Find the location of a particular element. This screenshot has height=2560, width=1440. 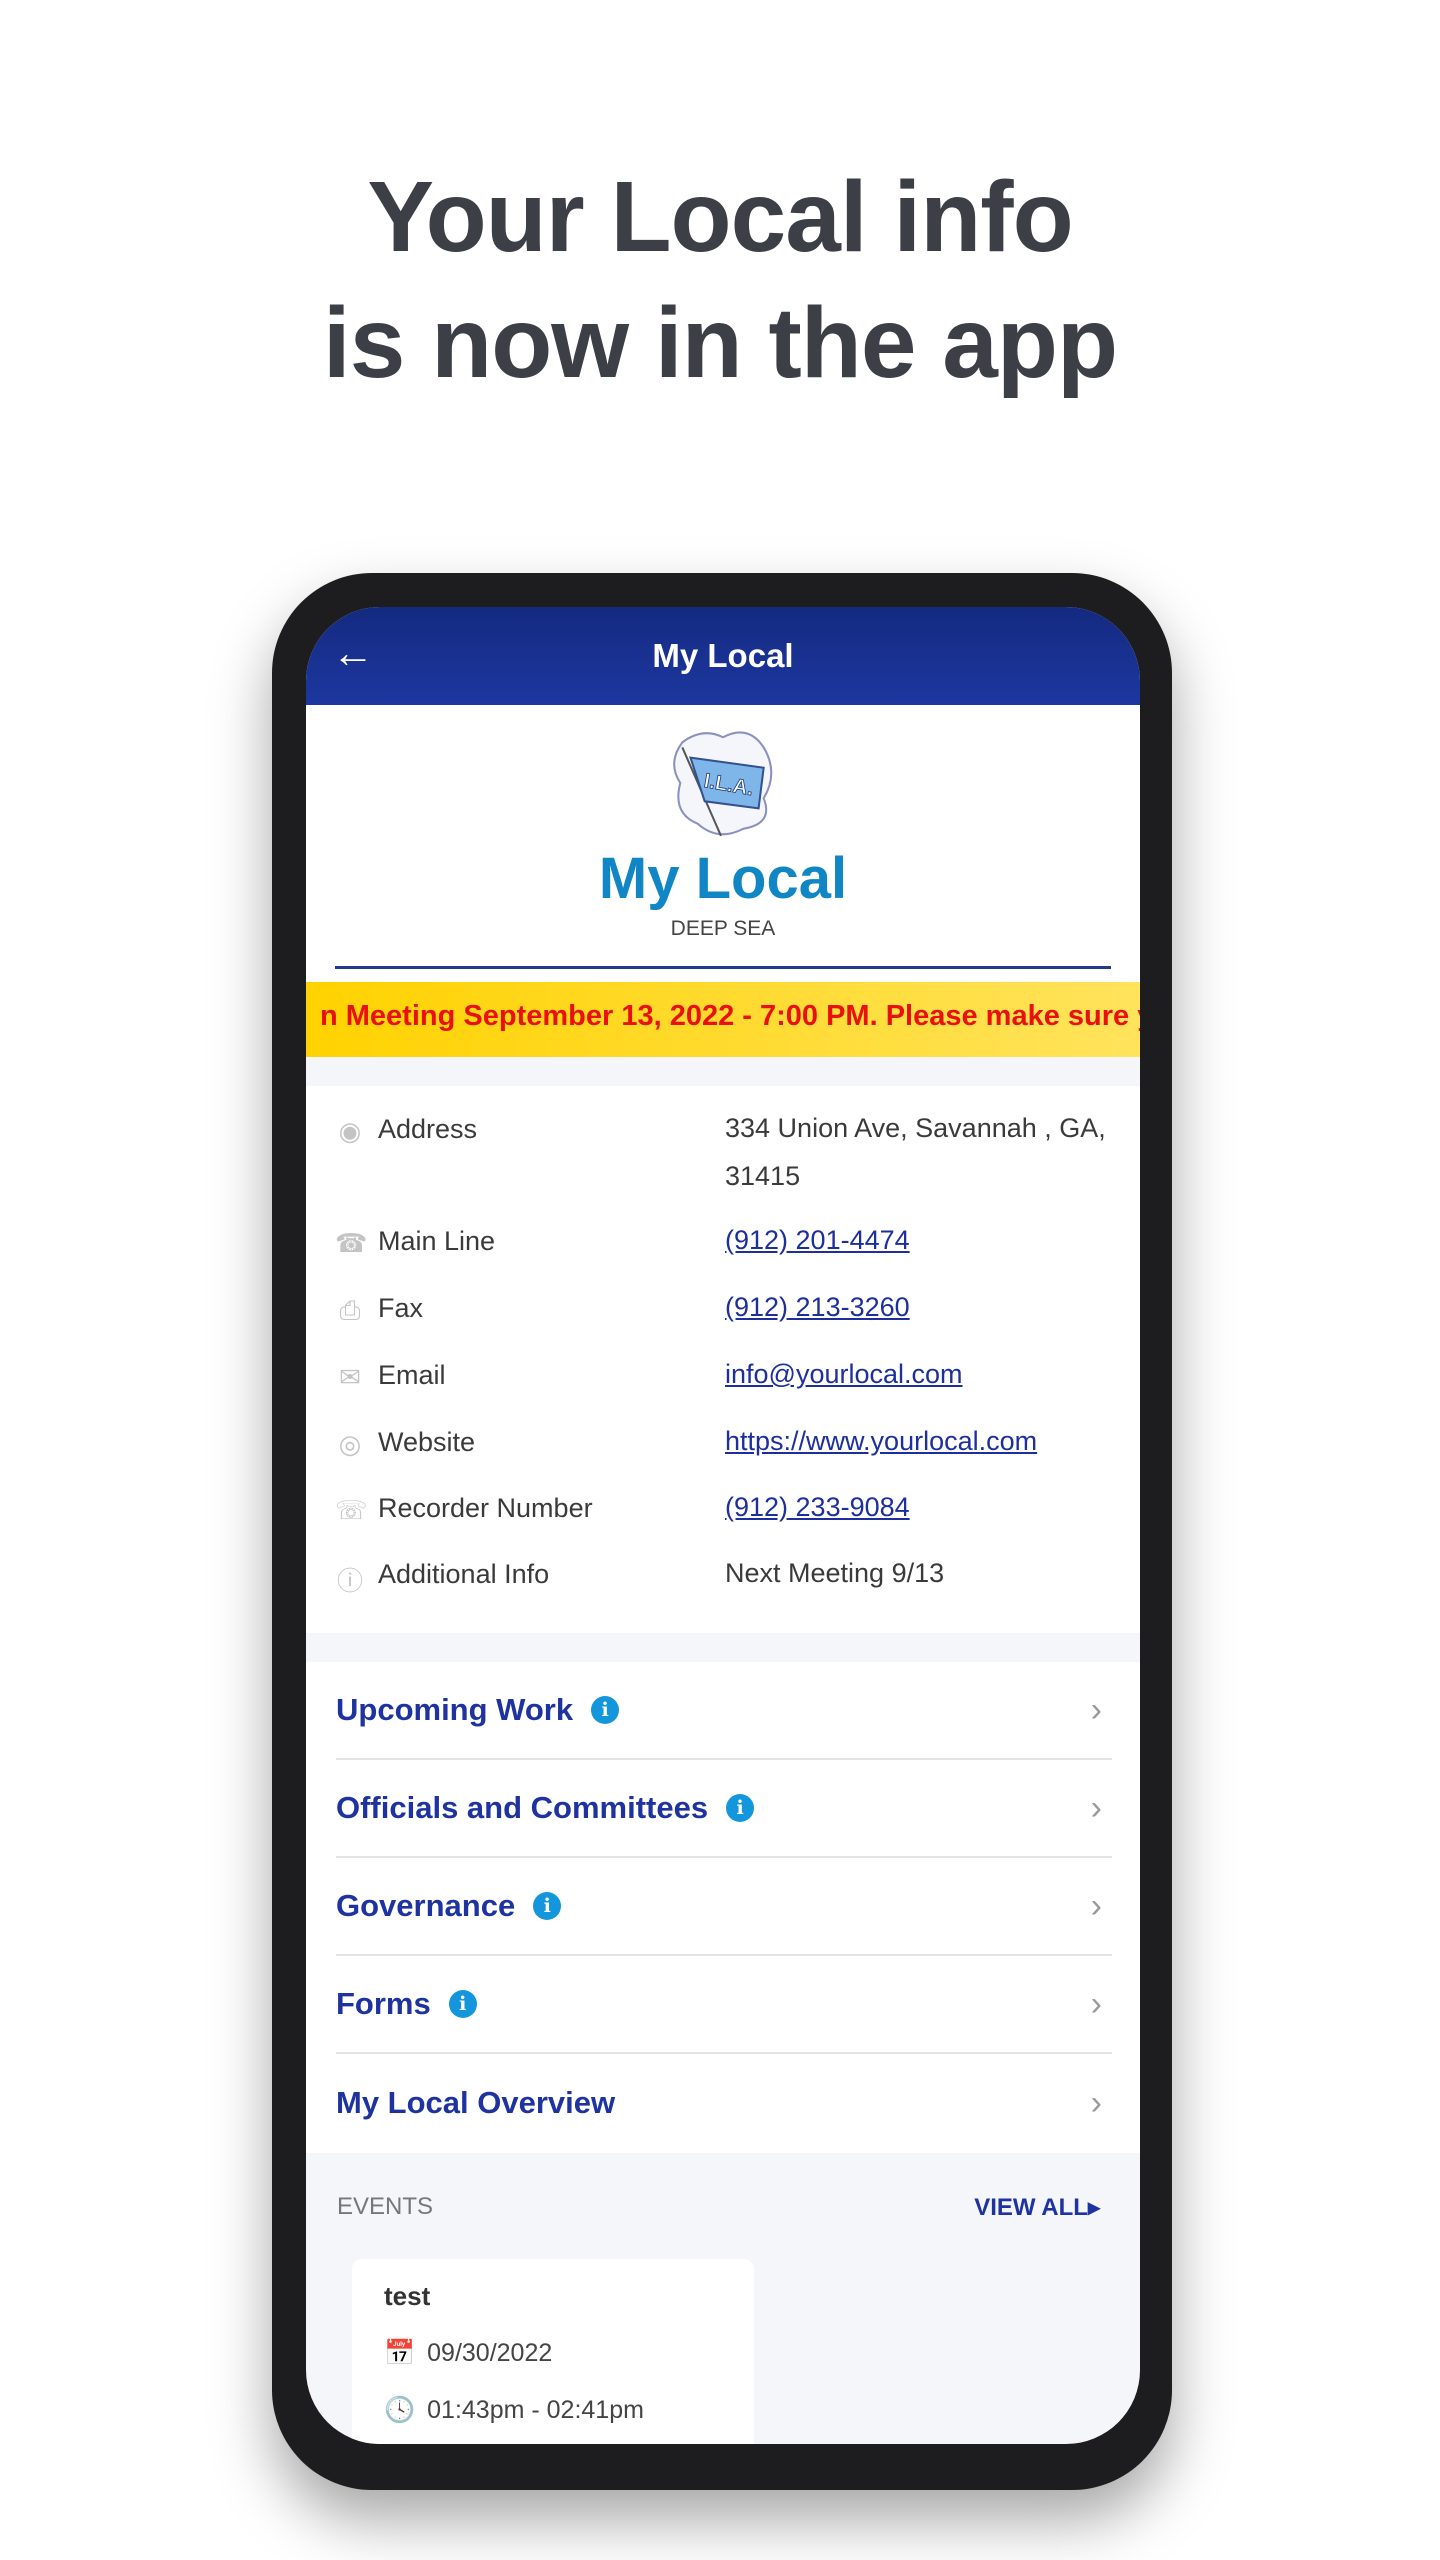

phone-record-icon: ☏ is located at coordinates (351, 1510).